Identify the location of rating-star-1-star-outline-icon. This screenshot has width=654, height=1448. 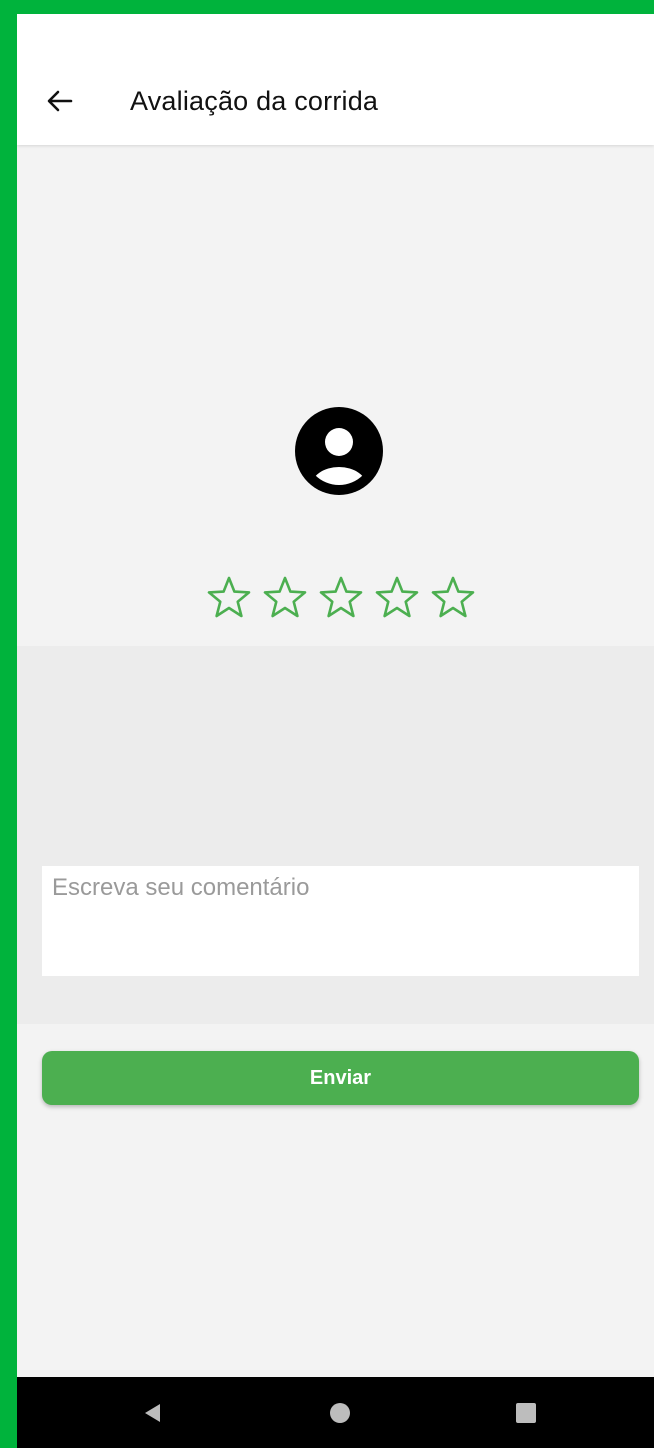
(229, 598).